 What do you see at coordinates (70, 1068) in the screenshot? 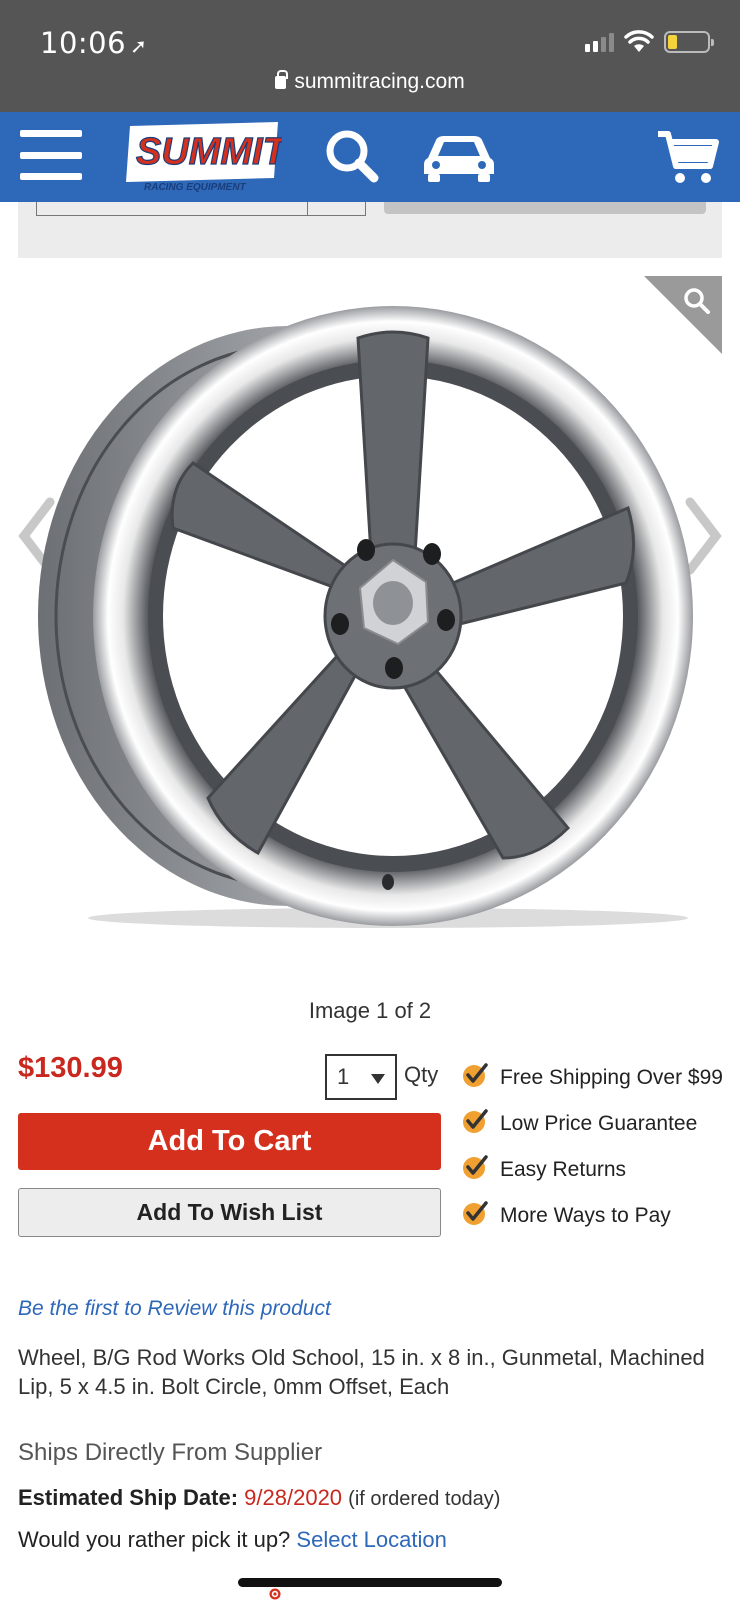
I see `product-price: $130.99` at bounding box center [70, 1068].